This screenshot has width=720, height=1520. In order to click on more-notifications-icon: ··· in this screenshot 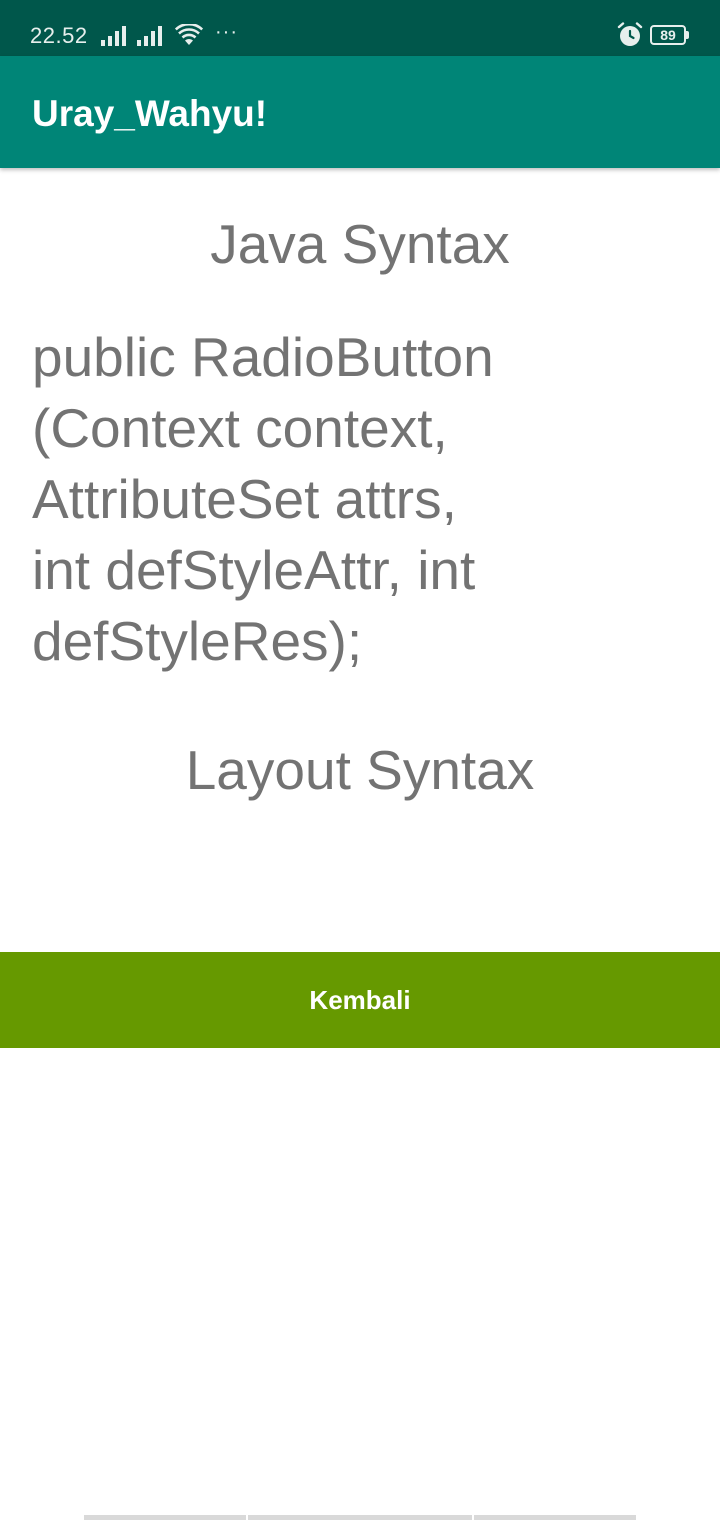, I will do `click(226, 32)`.